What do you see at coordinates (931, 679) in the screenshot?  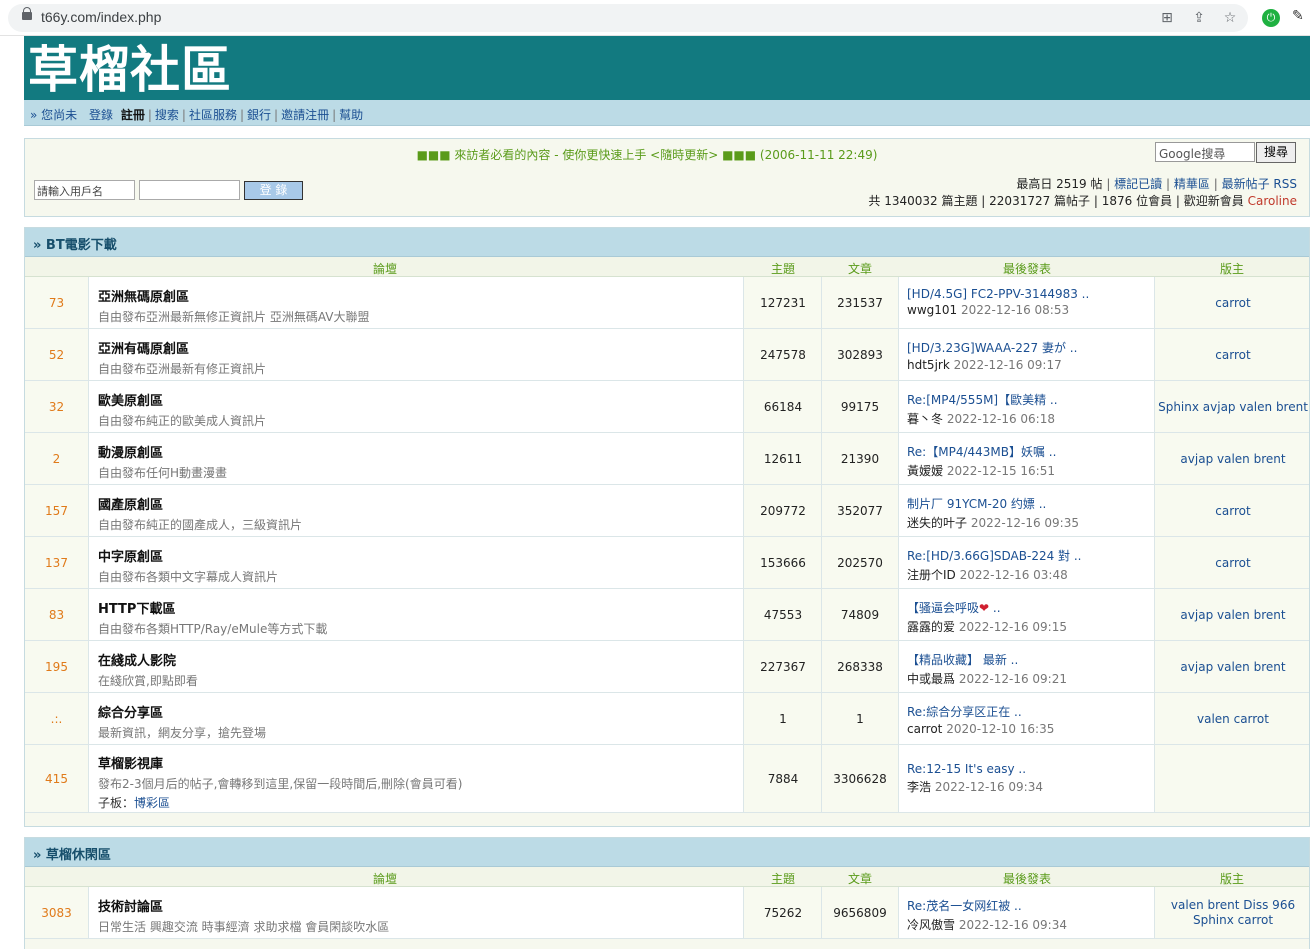 I see `last-post-user-link: 中或最爲` at bounding box center [931, 679].